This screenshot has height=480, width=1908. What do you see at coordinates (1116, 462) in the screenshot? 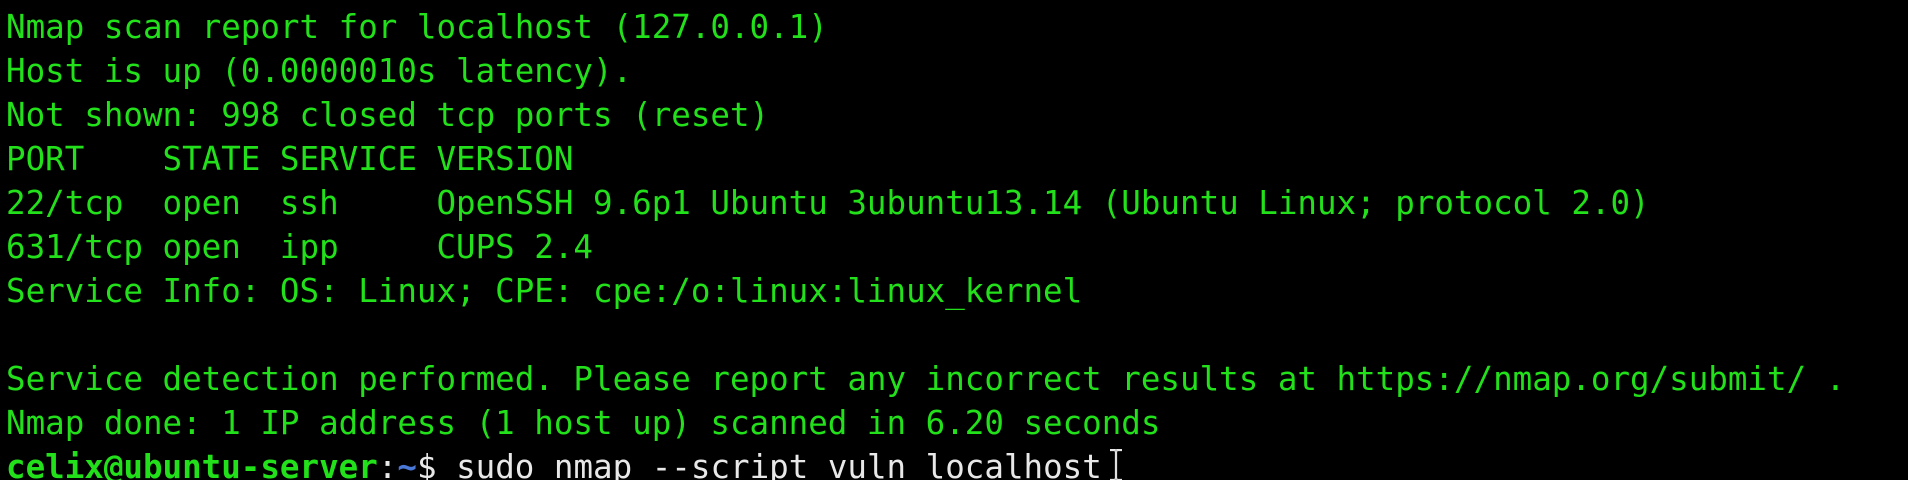
I see `text-cursor-ibeam-icon` at bounding box center [1116, 462].